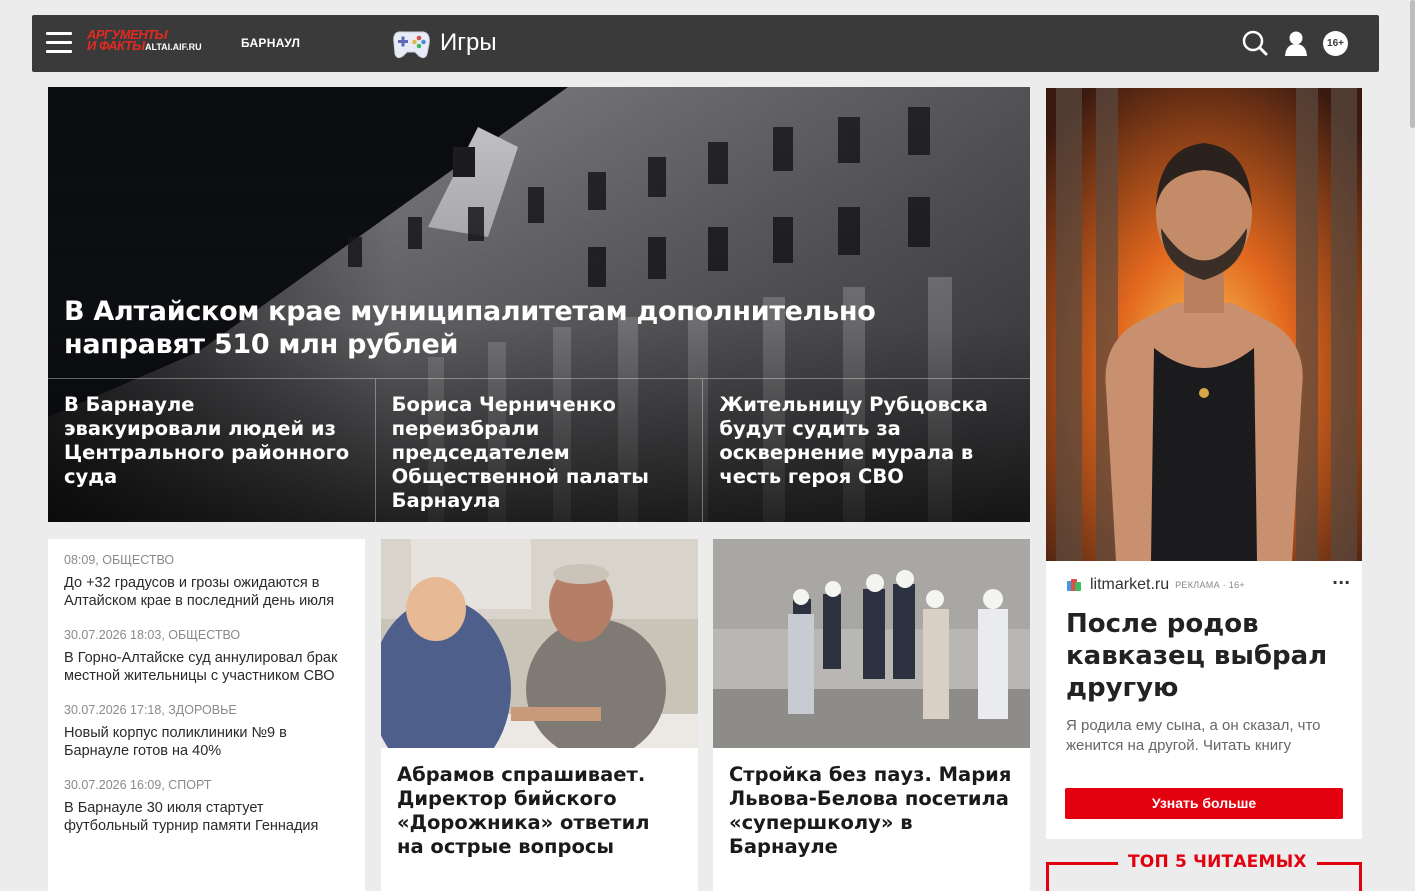 This screenshot has width=1415, height=891. I want to click on ad-domain: litmarket.ru, so click(1129, 585).